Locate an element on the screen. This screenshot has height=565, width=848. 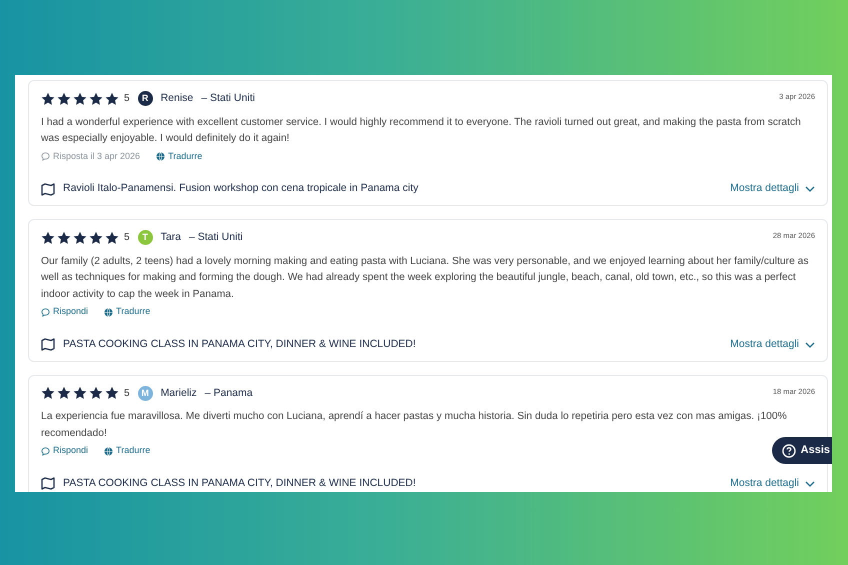
help-icon is located at coordinates (789, 451).